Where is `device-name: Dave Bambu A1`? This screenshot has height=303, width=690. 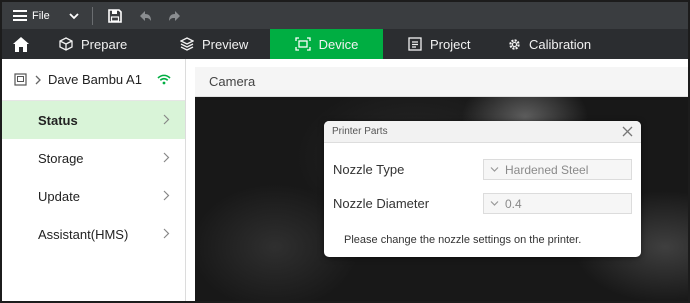 device-name: Dave Bambu A1 is located at coordinates (95, 79).